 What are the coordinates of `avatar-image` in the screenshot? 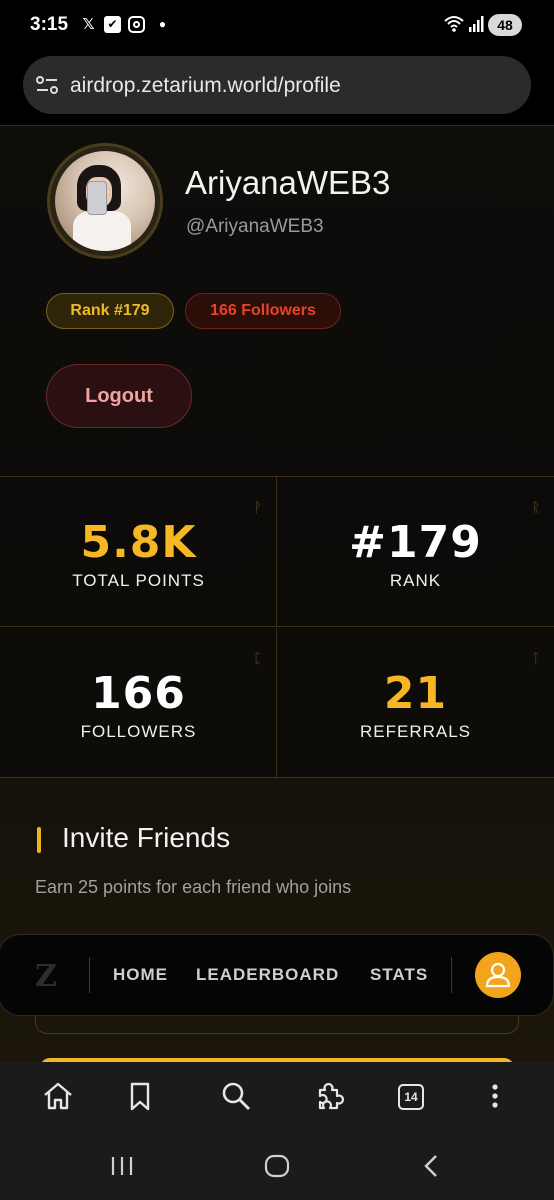 It's located at (105, 201).